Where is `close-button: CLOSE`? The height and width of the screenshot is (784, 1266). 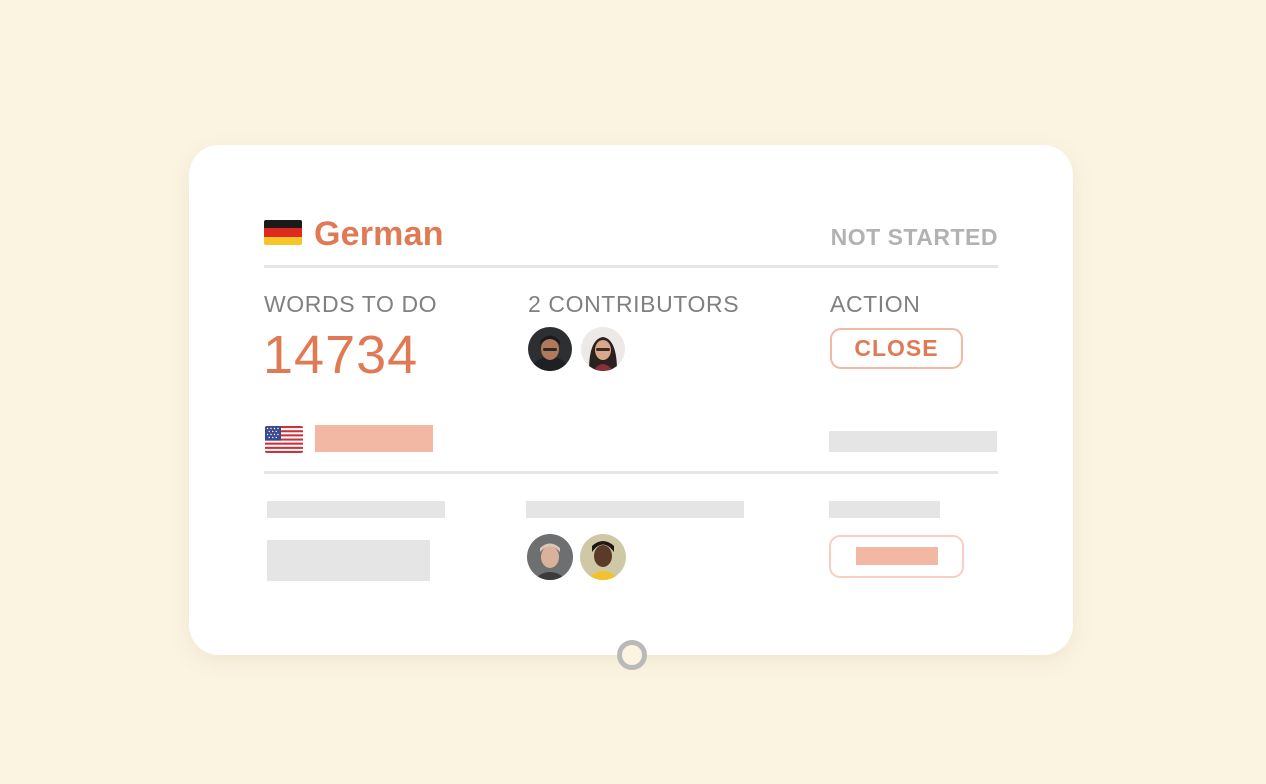 close-button: CLOSE is located at coordinates (896, 348).